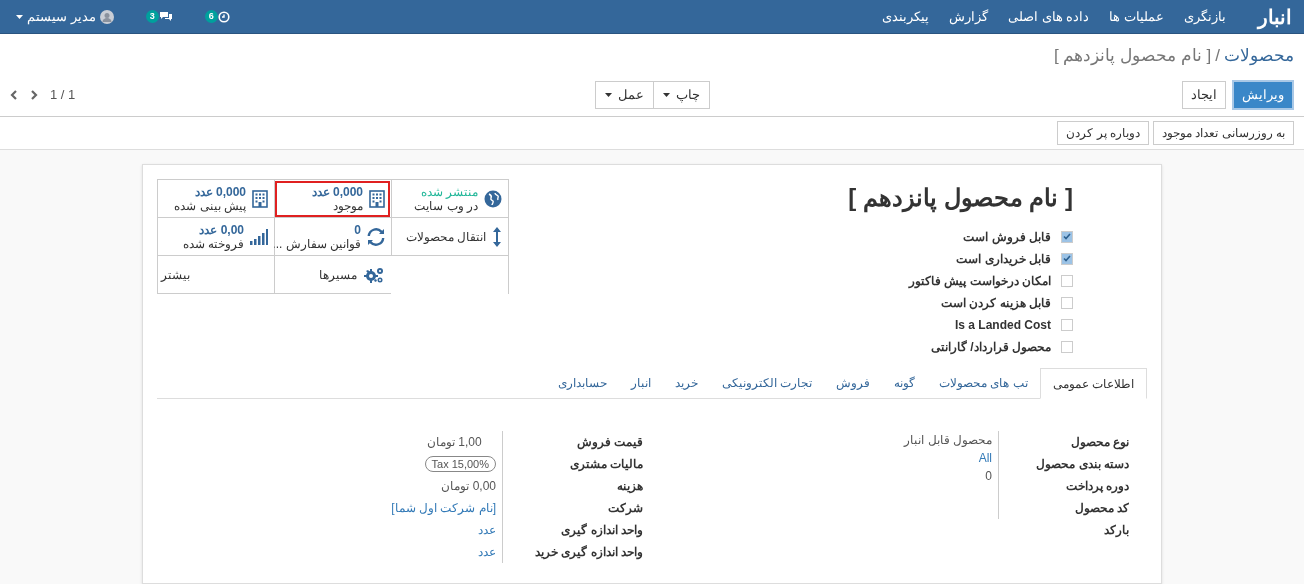  I want to click on refresh-icon, so click(376, 236).